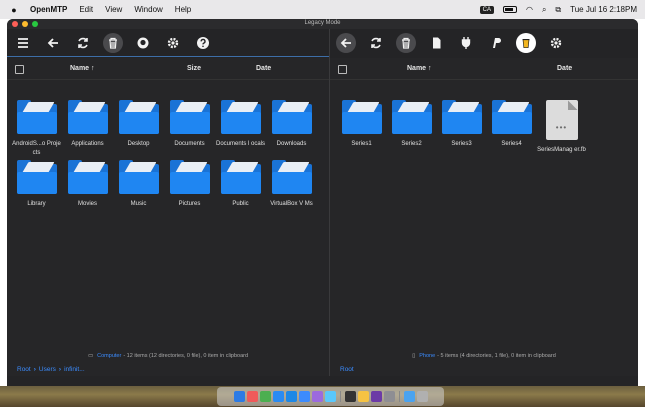  I want to click on folder-name: Pictures, so click(189, 204).